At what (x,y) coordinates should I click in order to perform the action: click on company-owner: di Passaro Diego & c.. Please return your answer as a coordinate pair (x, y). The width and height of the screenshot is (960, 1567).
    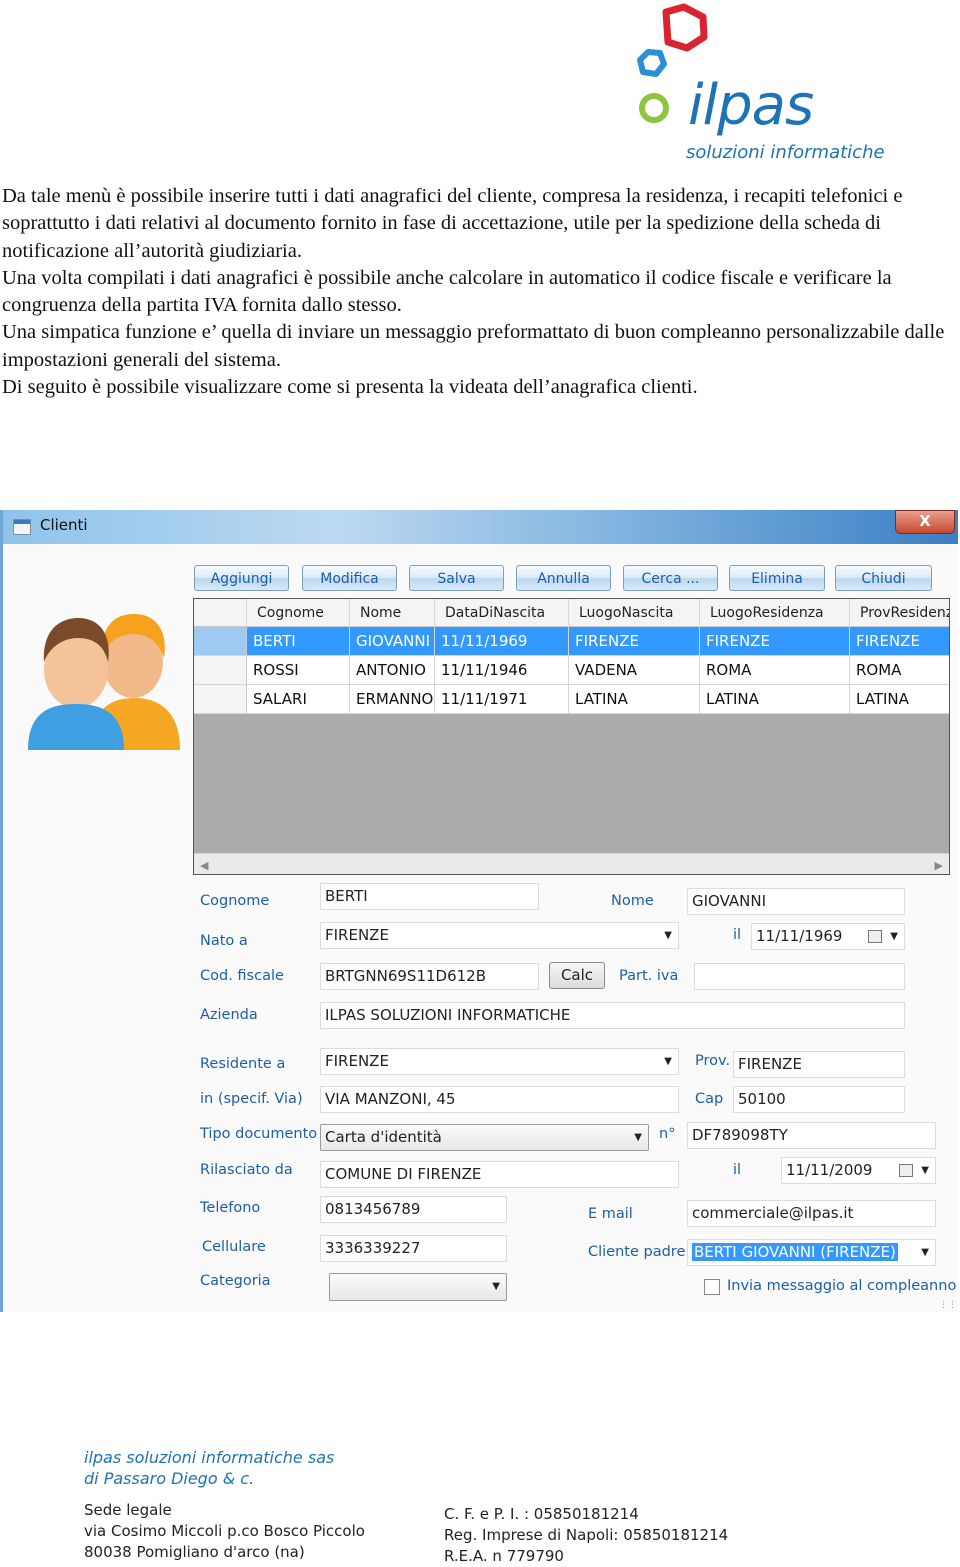
    Looking at the image, I should click on (169, 1478).